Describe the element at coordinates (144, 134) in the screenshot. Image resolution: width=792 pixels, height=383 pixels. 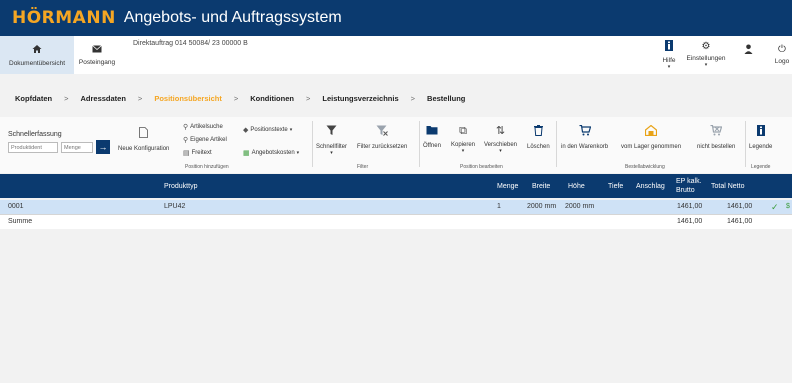
I see `new-document-icon` at that location.